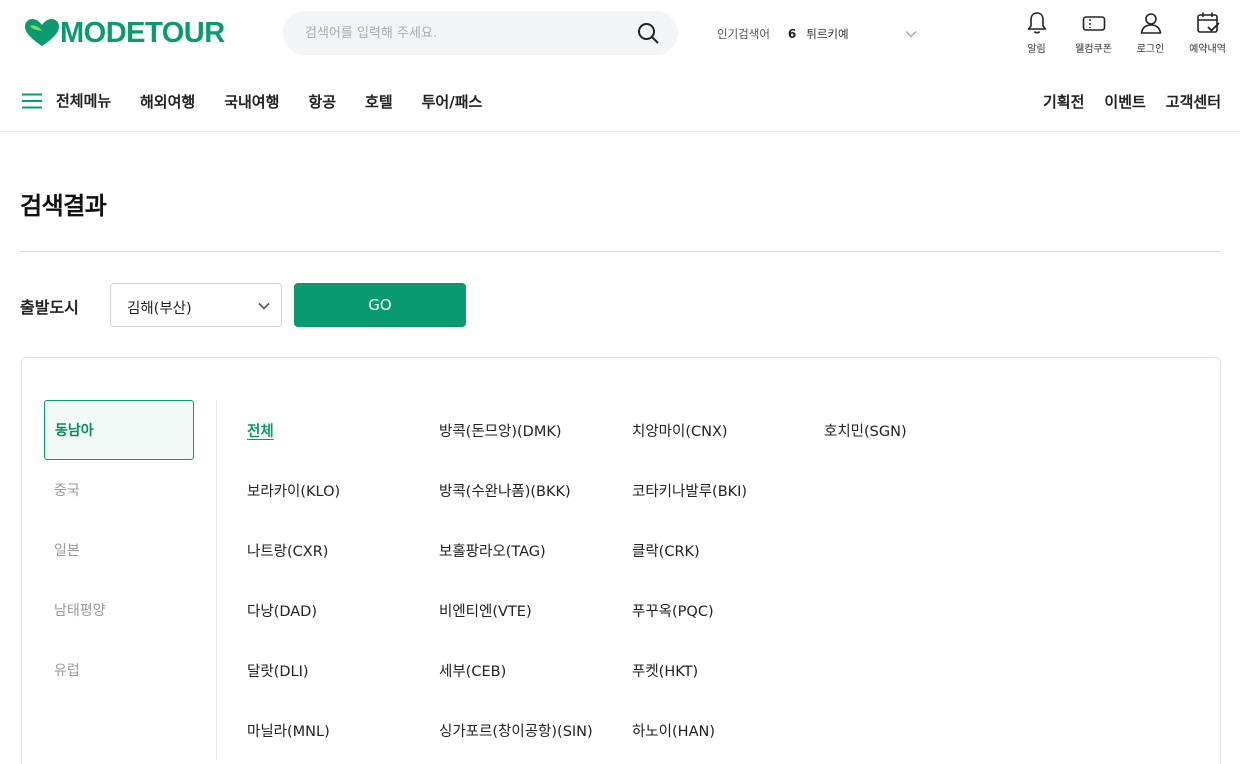 This screenshot has width=1240, height=764. I want to click on gnb-links: 해외여행 국내여행 항공 호텔 투어/패스, so click(325, 101).